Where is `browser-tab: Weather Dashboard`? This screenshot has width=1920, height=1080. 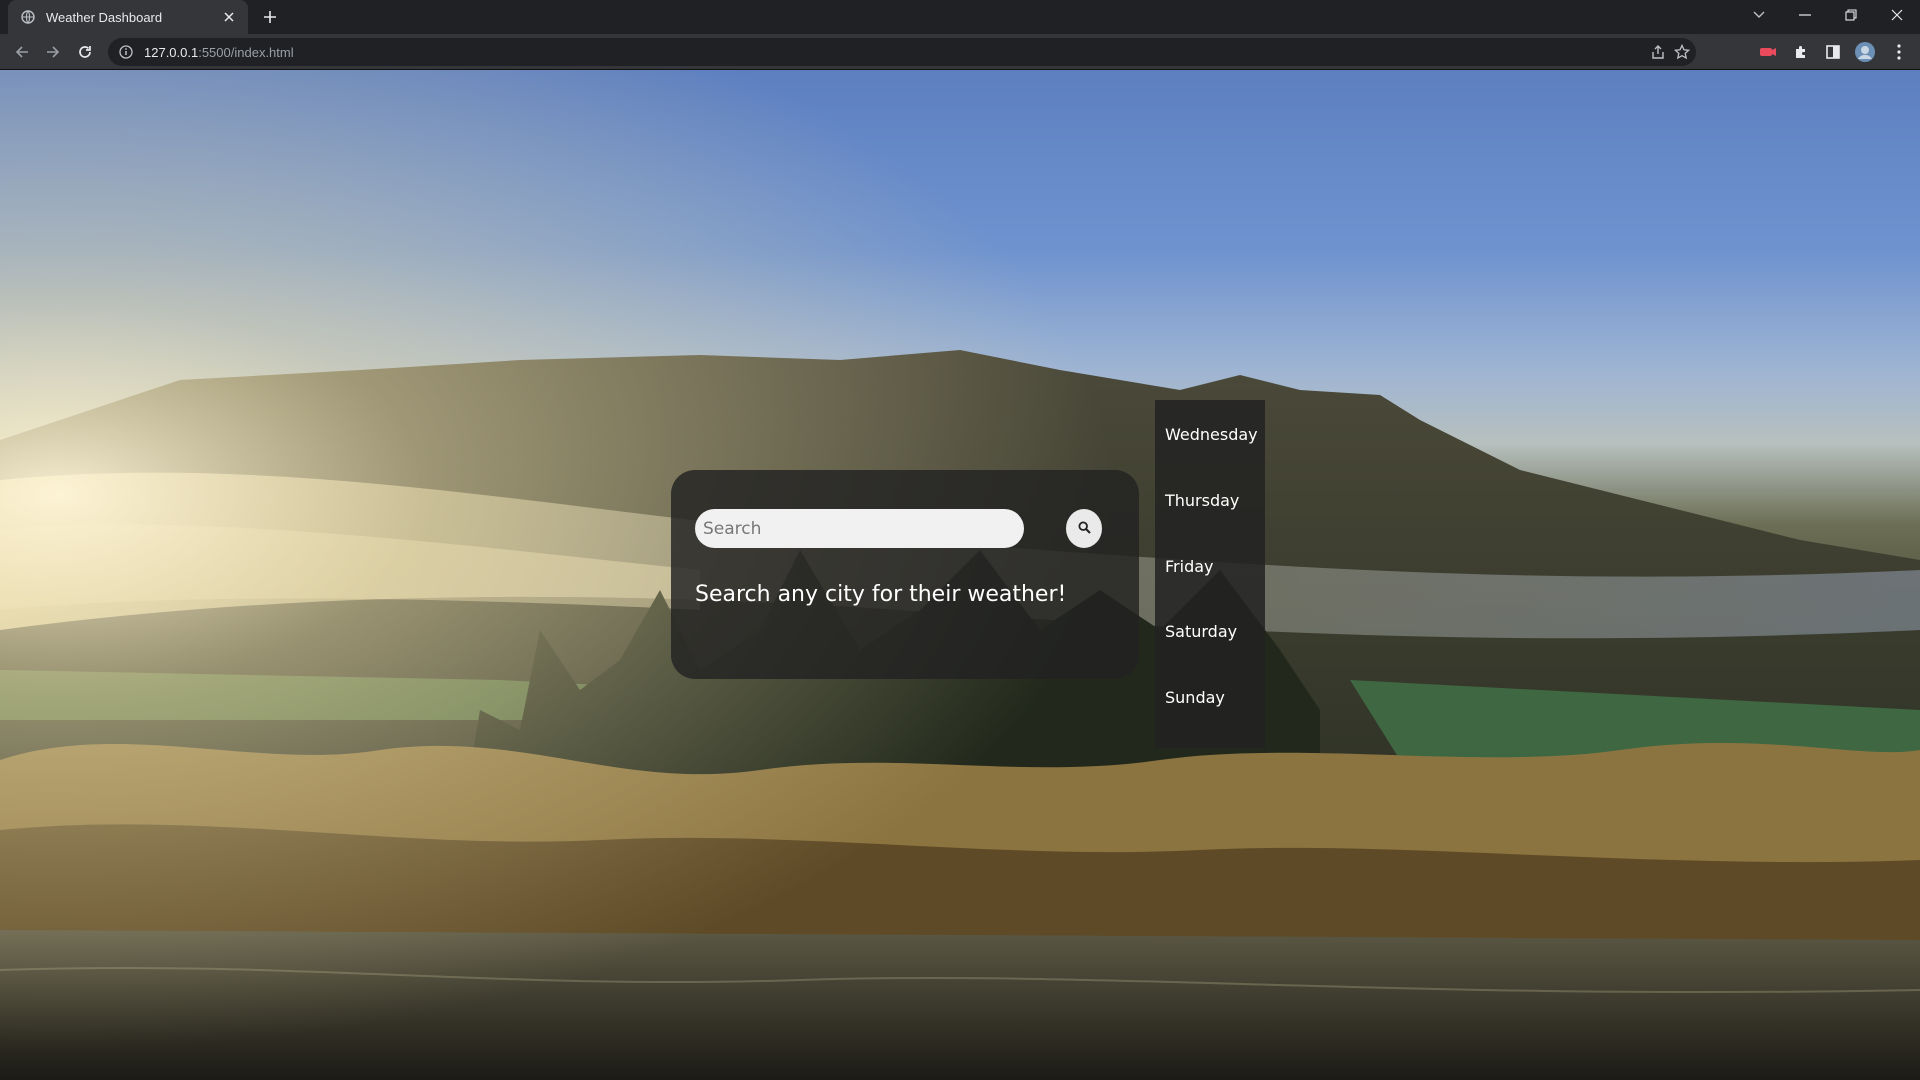
browser-tab: Weather Dashboard is located at coordinates (128, 17).